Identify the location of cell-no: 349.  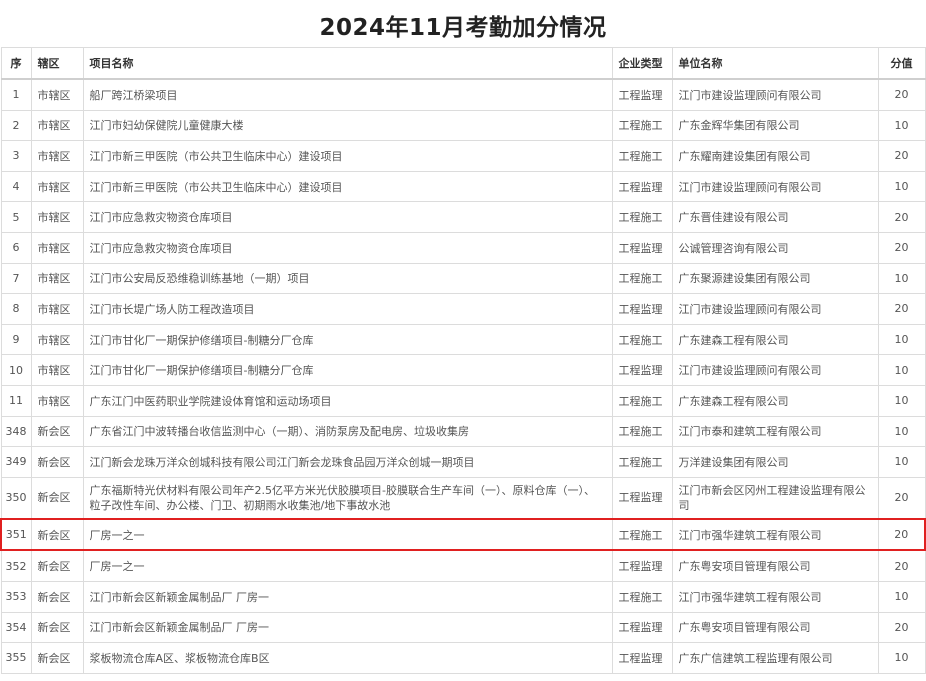
(16, 462).